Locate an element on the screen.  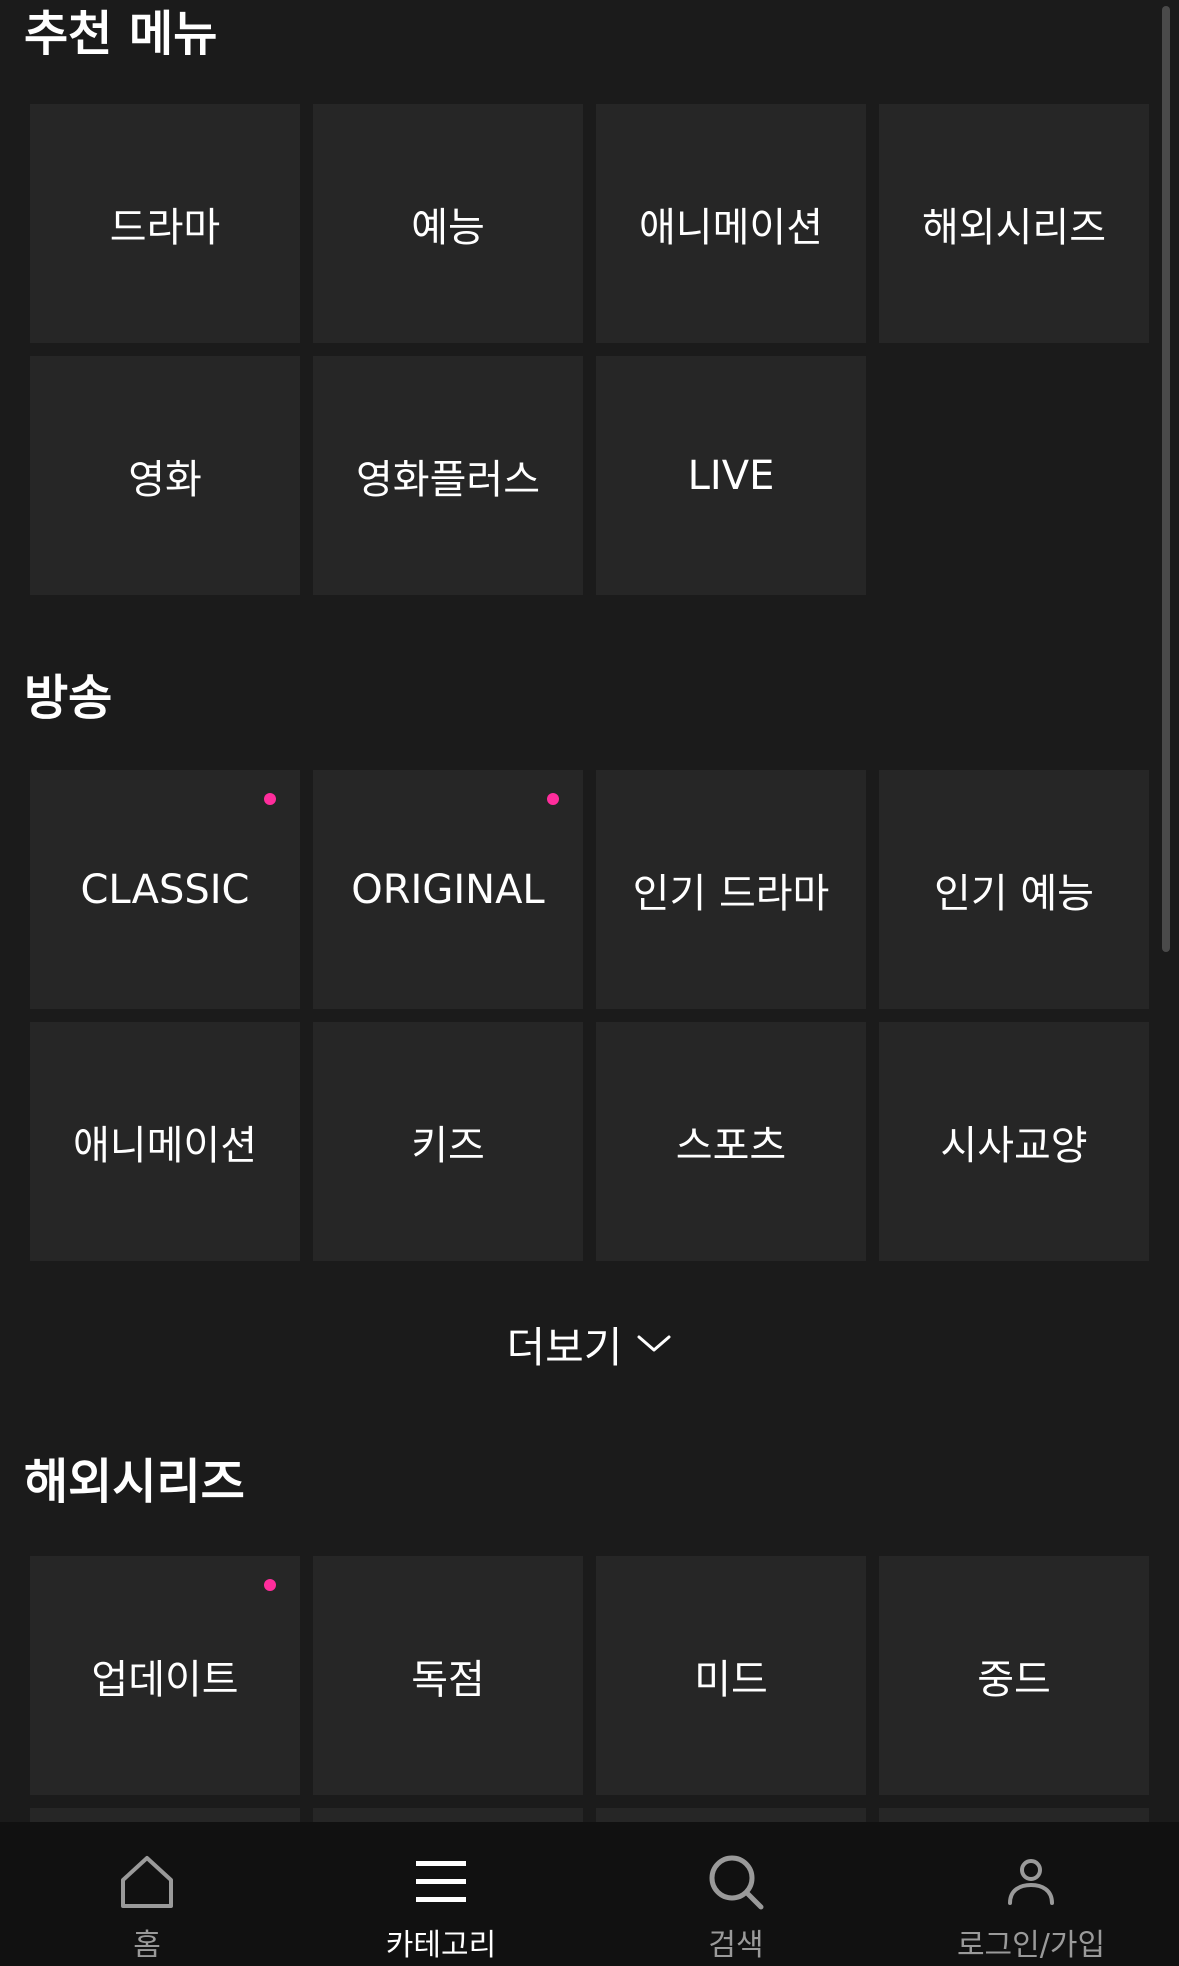
more-button-label: 더보기 is located at coordinates (564, 1347).